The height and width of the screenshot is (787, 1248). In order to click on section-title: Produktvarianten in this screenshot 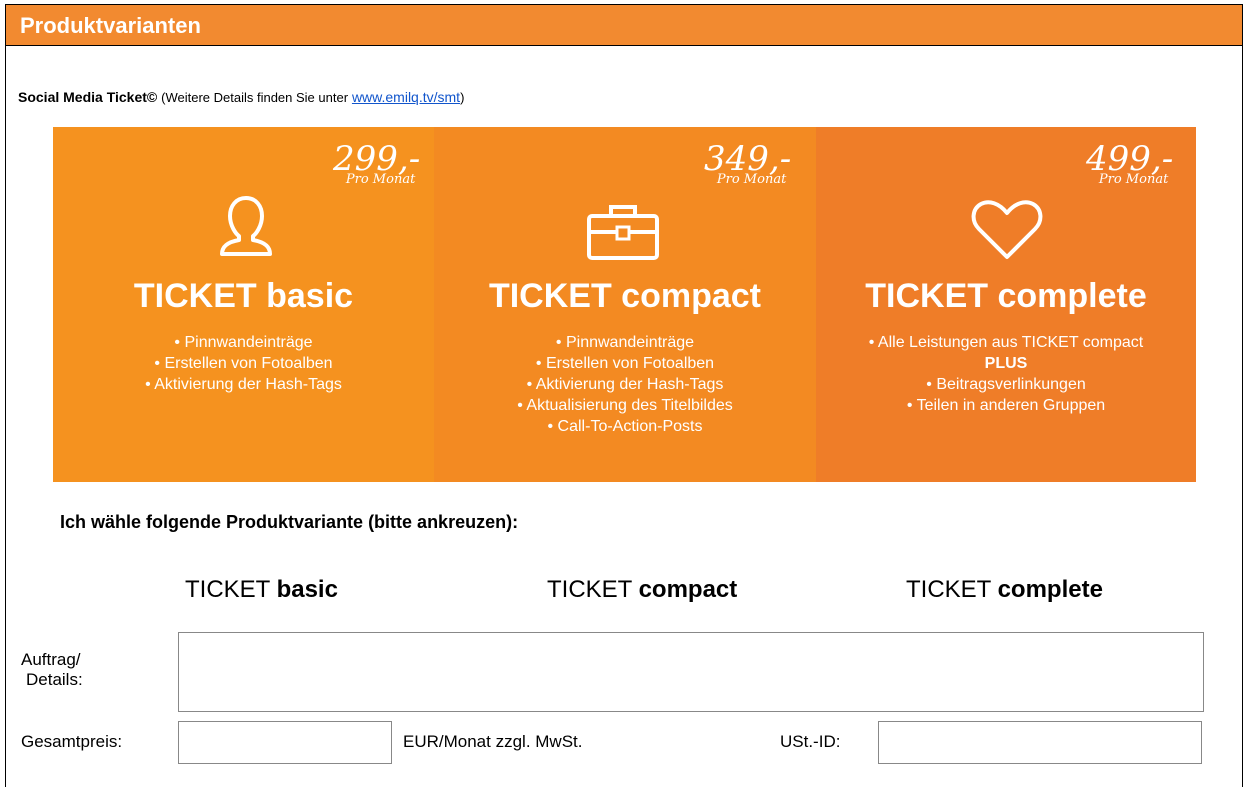, I will do `click(110, 25)`.